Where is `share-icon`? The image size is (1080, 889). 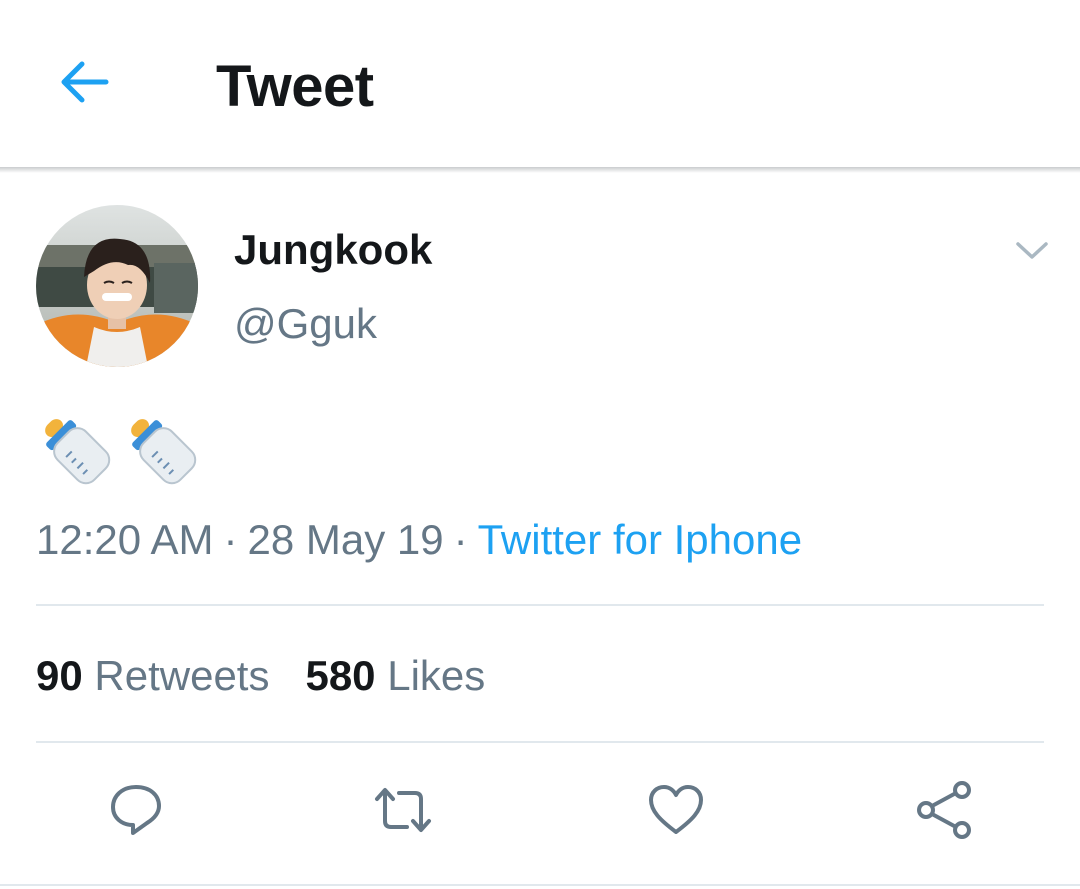 share-icon is located at coordinates (945, 810).